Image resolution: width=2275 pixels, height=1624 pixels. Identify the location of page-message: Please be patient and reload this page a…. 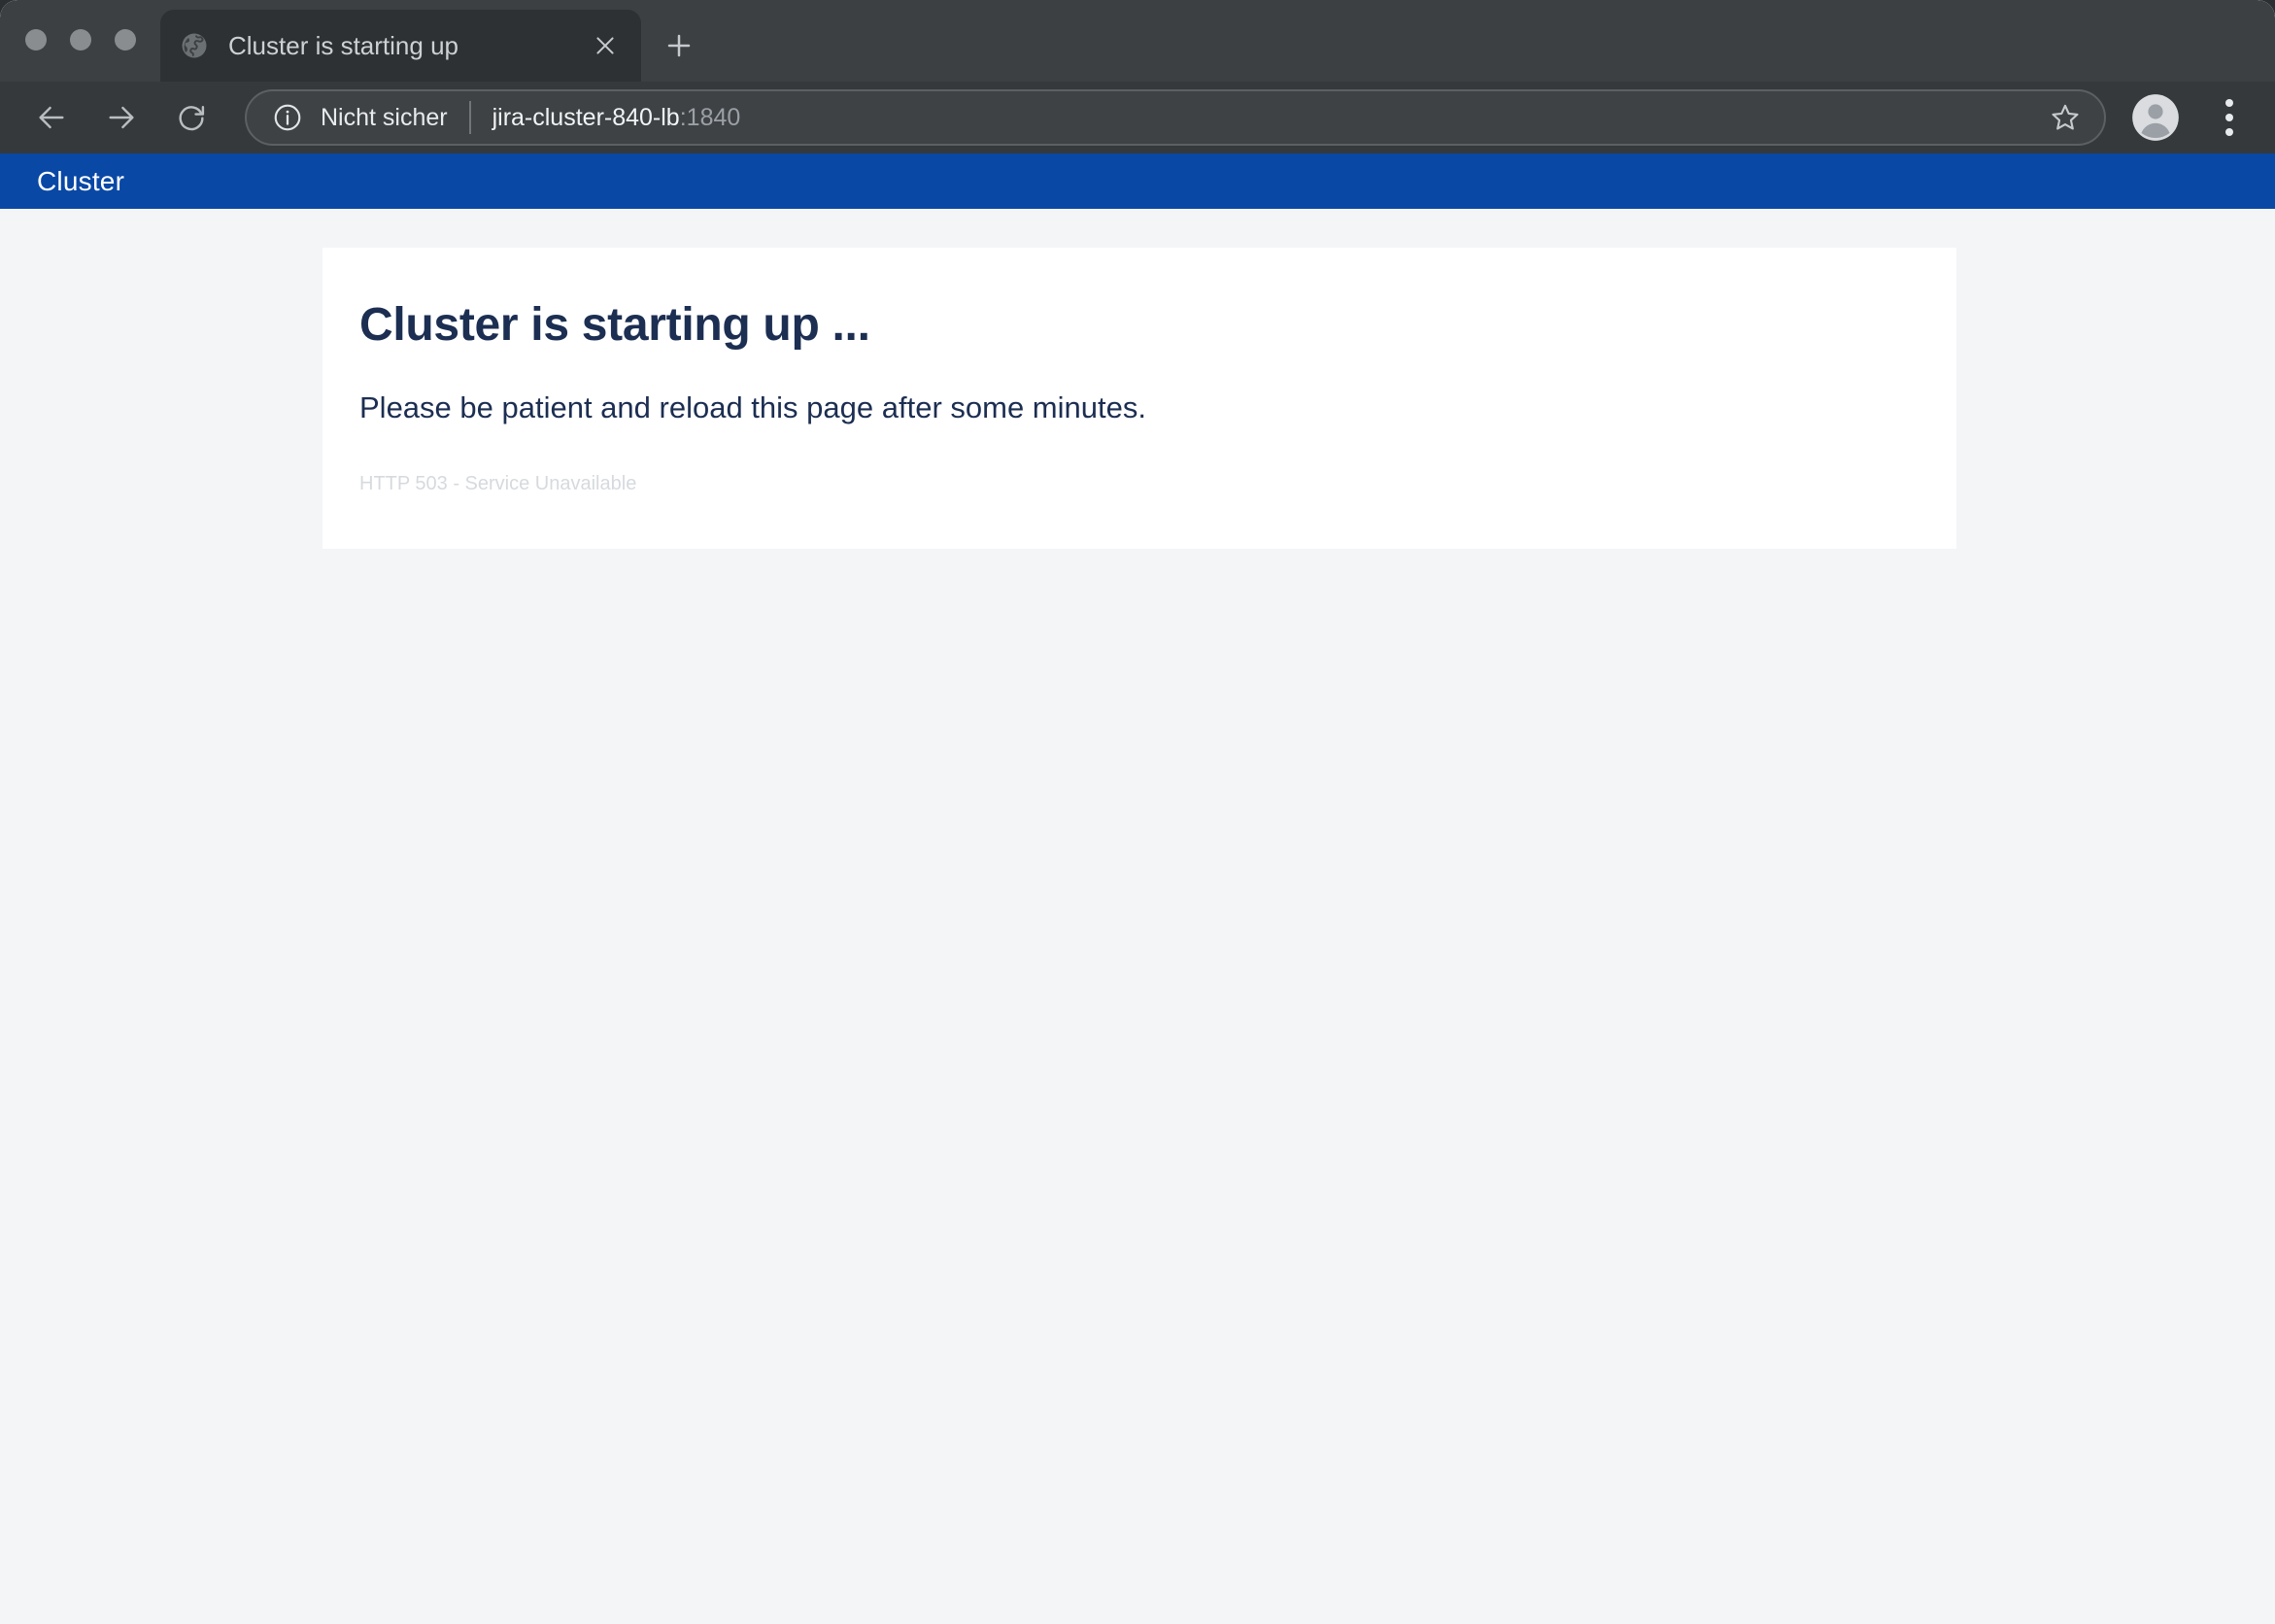
(752, 407).